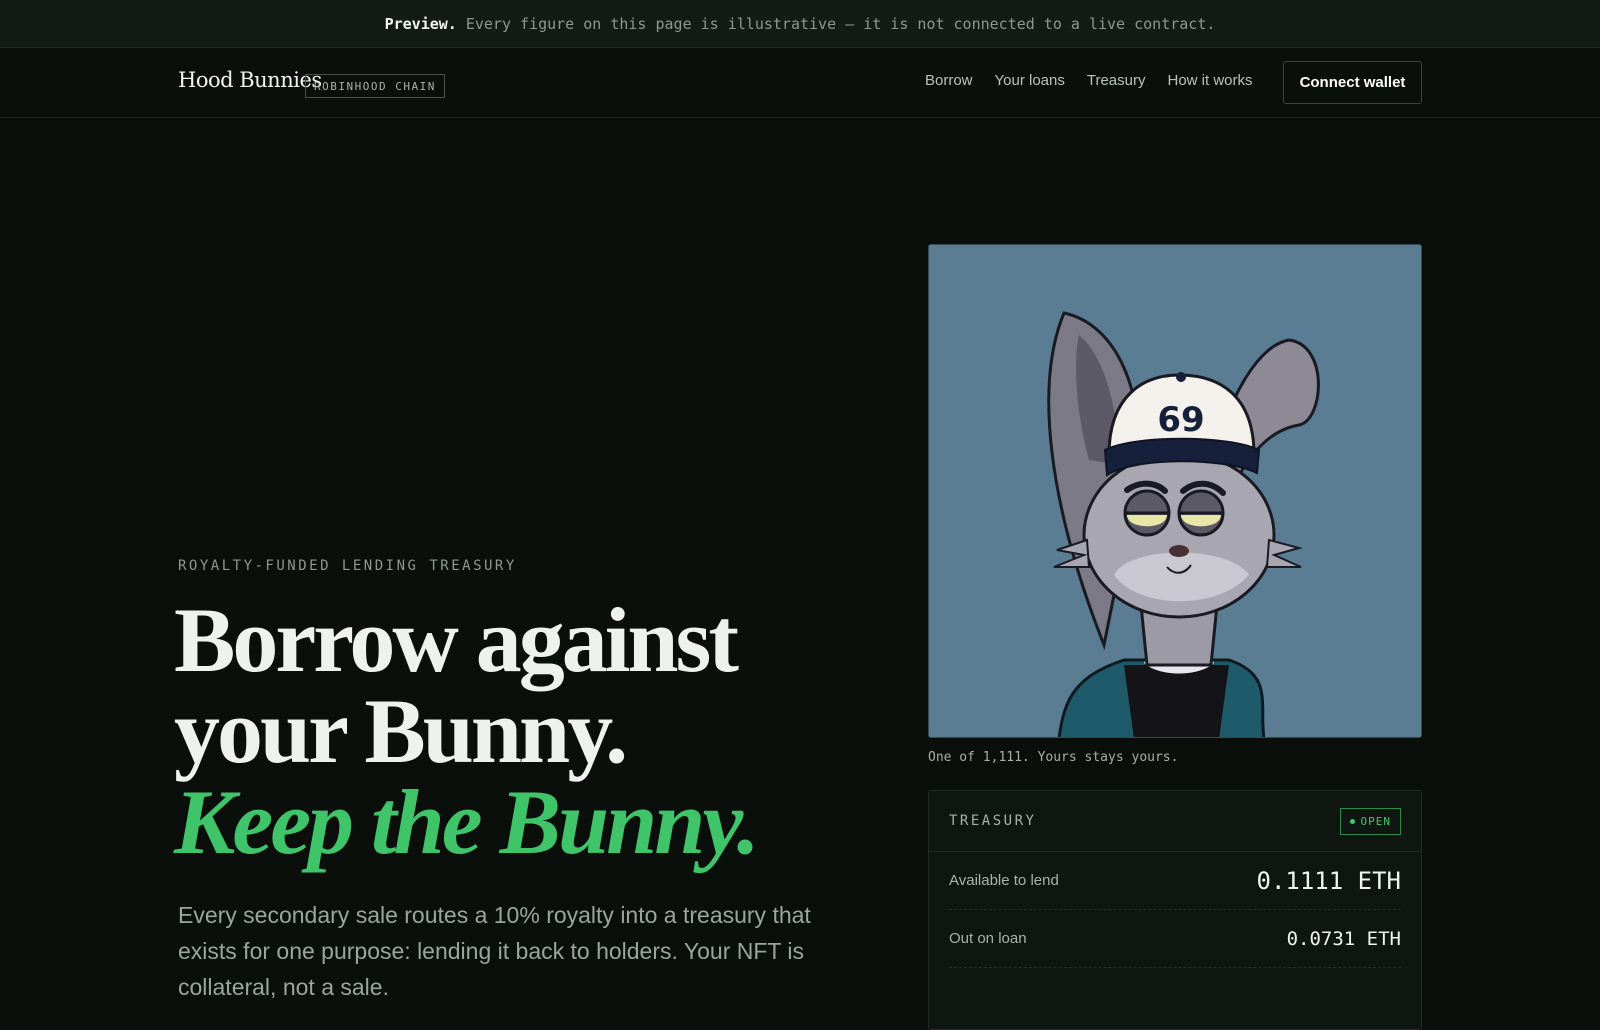  What do you see at coordinates (993, 821) in the screenshot?
I see `treasury-title: TREASURY` at bounding box center [993, 821].